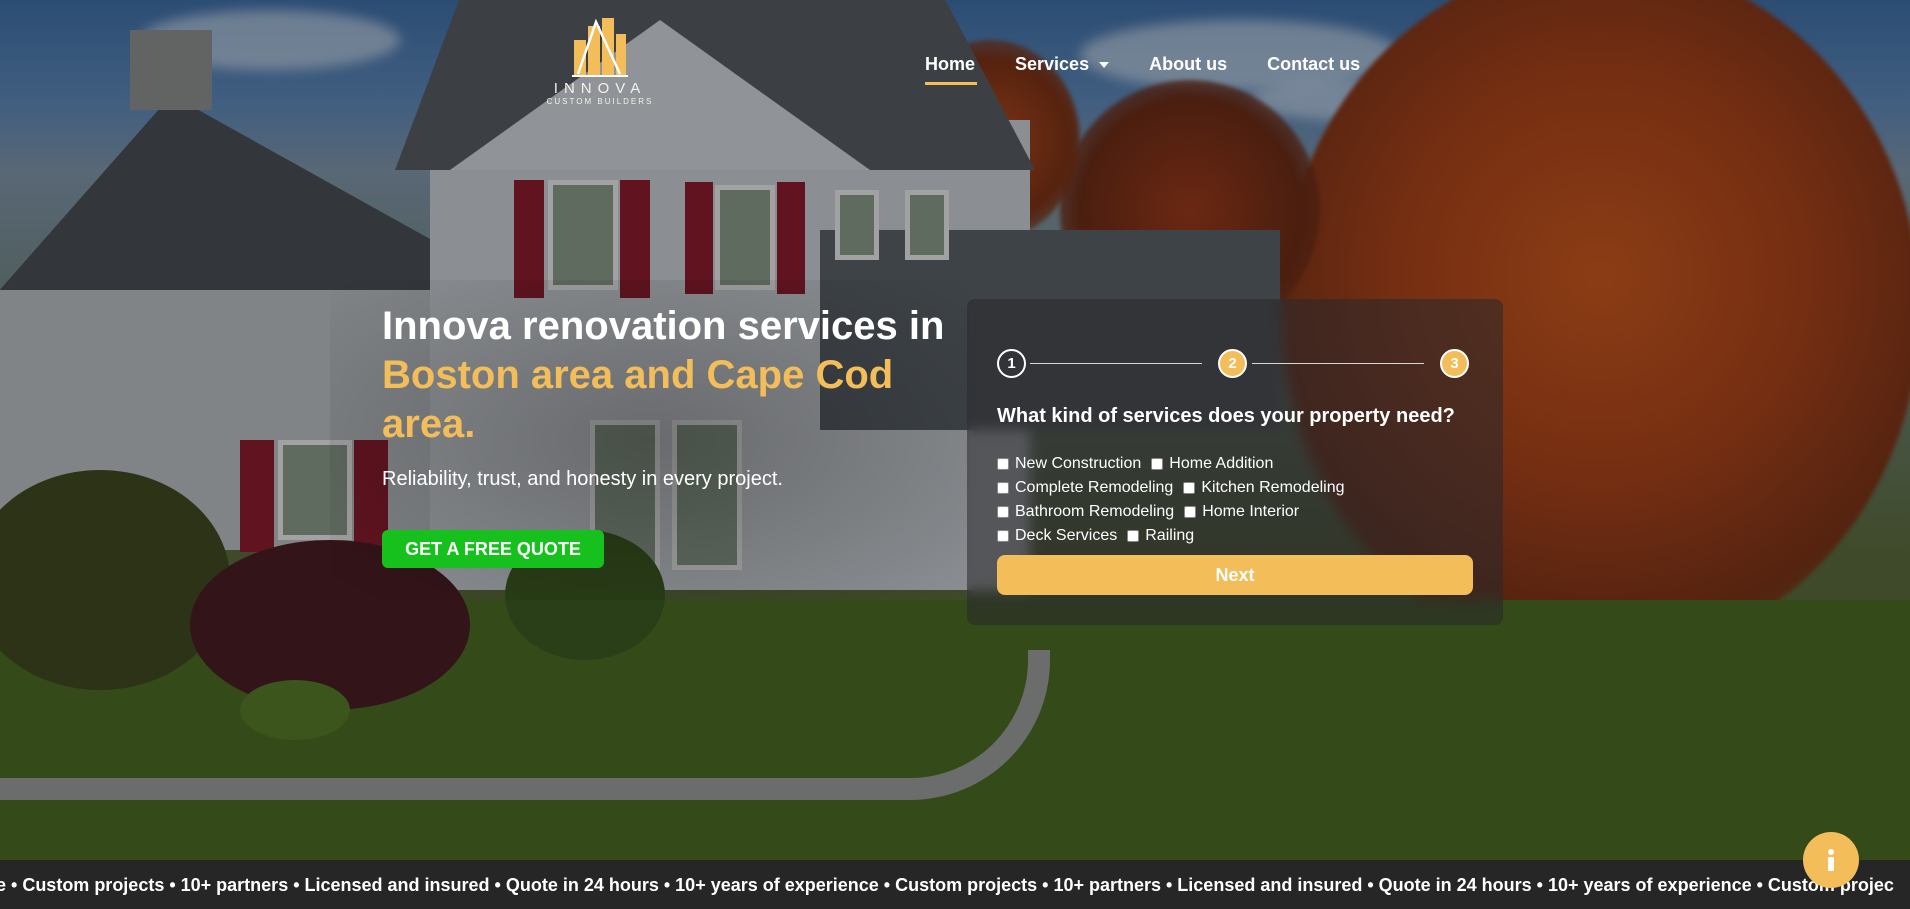 Image resolution: width=1910 pixels, height=909 pixels. I want to click on option-home-interior: Home Interior, so click(1241, 512).